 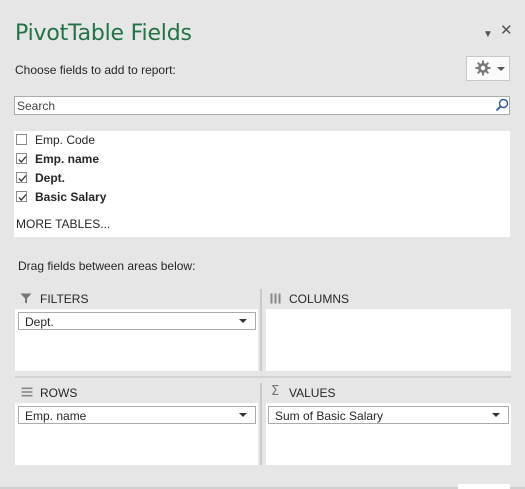 What do you see at coordinates (56, 416) in the screenshot?
I see `row-field-label: Emp. name` at bounding box center [56, 416].